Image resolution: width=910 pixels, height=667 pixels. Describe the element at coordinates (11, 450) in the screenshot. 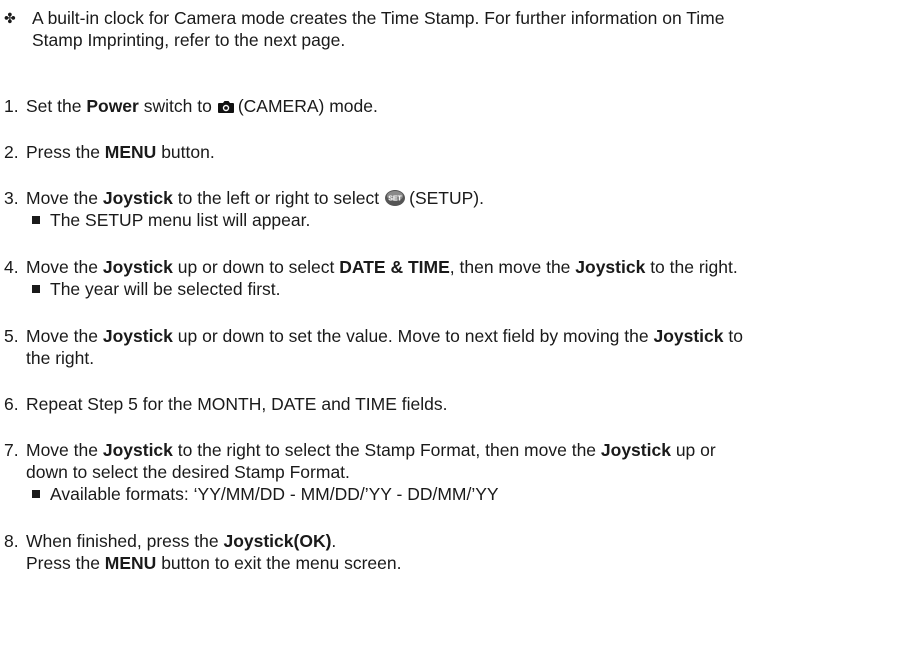

I see `step-number: 7.` at that location.